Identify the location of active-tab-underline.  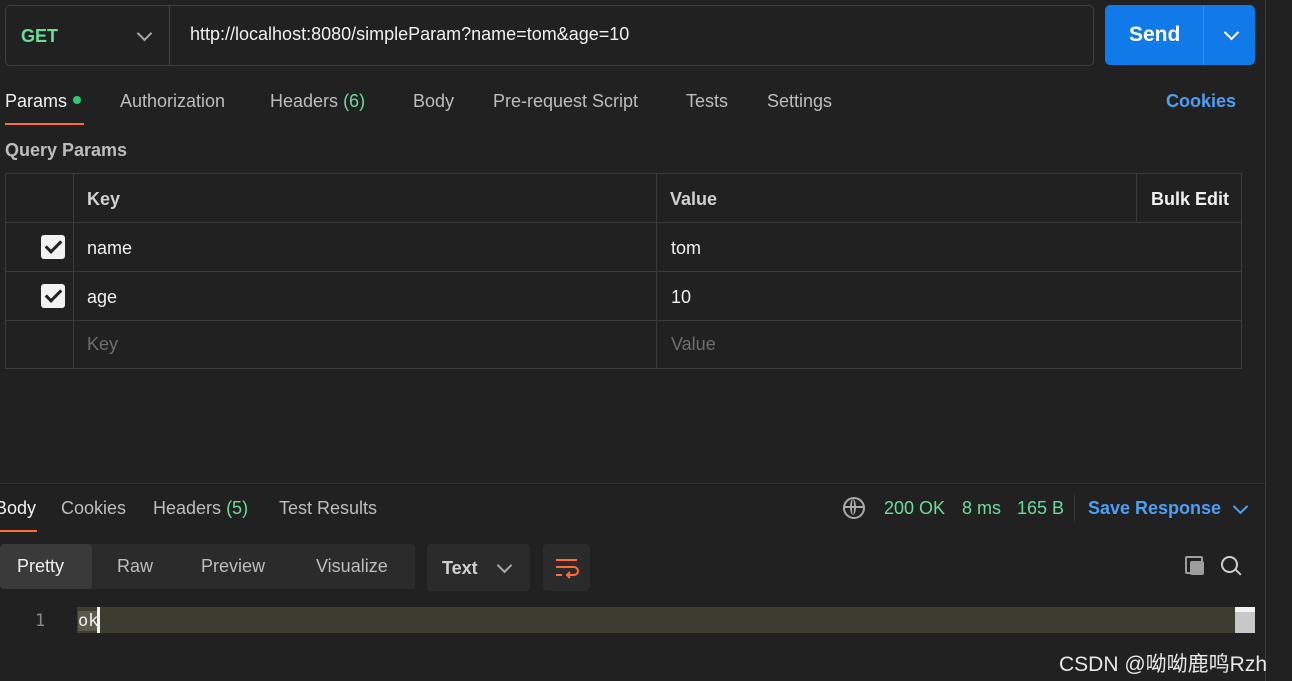
(44, 124).